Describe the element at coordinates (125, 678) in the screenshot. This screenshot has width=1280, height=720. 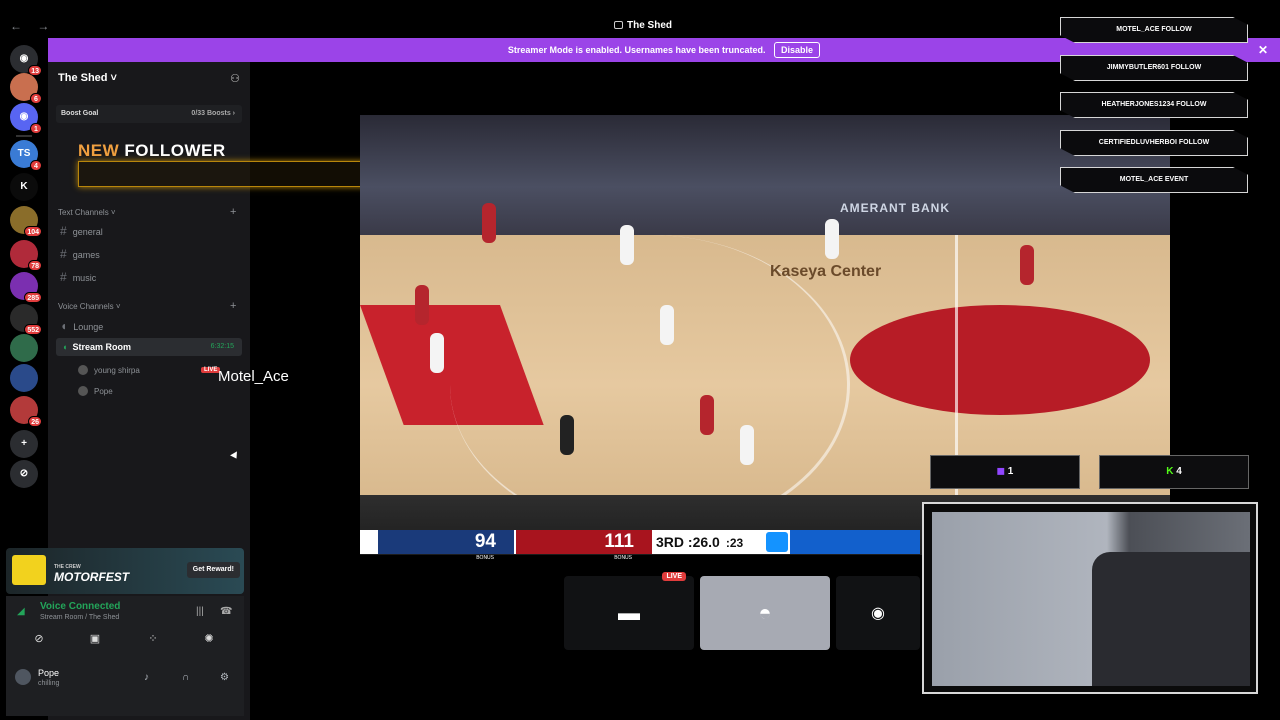
I see `user-panel: Pope chilling ♪ ∩ ⚙` at that location.